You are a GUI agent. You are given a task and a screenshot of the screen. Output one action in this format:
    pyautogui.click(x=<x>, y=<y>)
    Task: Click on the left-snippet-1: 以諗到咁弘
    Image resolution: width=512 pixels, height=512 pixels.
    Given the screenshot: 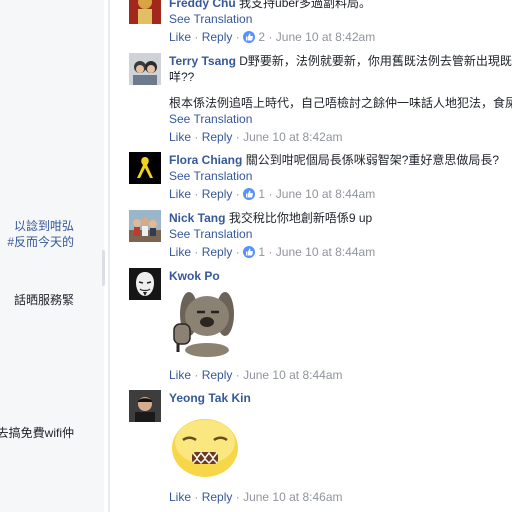 What is the action you would take?
    pyautogui.click(x=44, y=226)
    